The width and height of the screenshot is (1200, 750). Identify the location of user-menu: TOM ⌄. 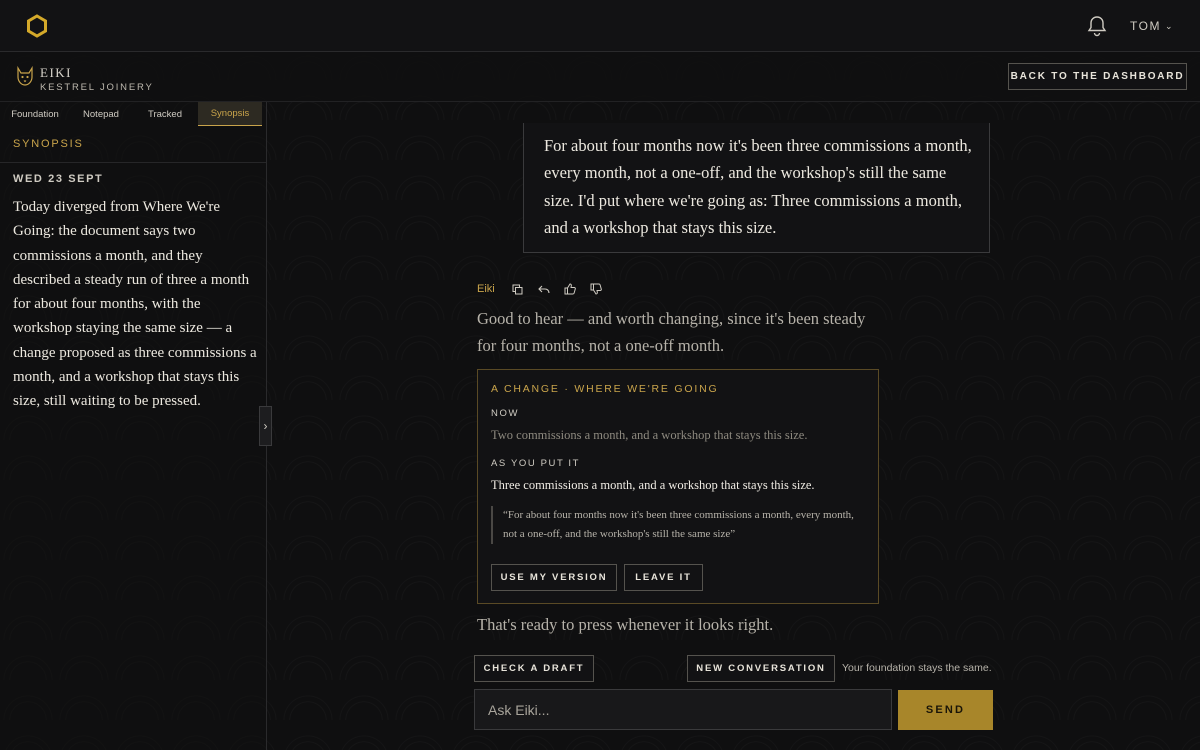
(1152, 26).